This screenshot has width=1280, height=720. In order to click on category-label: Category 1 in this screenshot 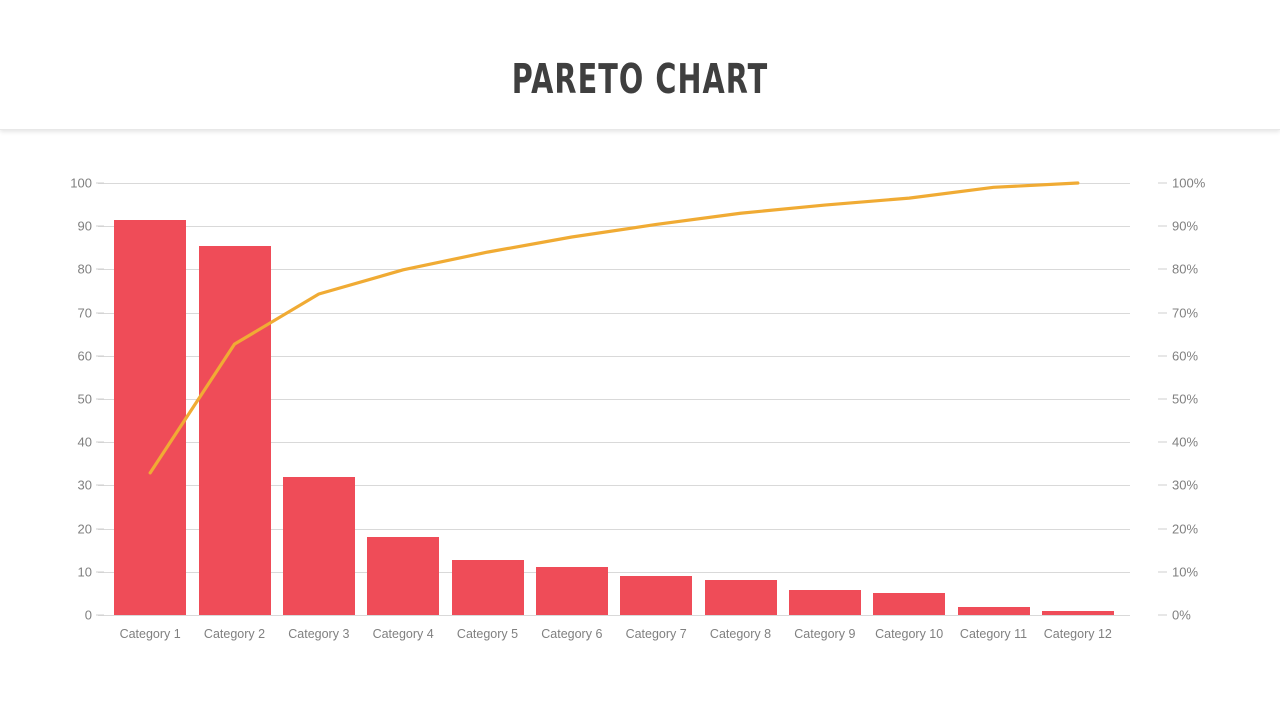, I will do `click(150, 634)`.